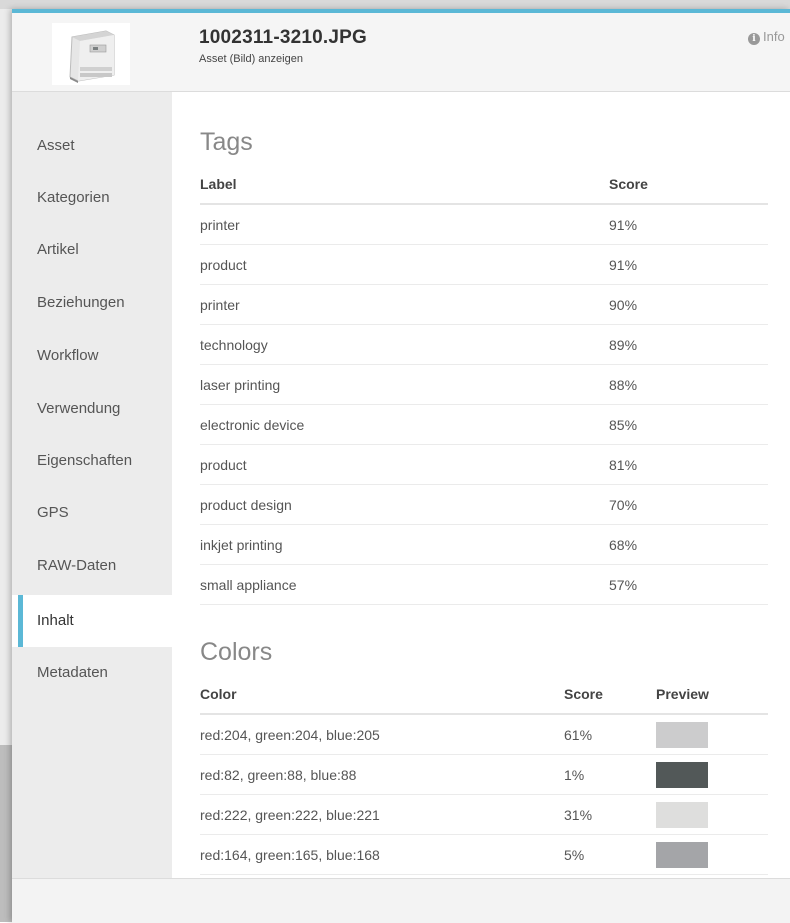 This screenshot has width=790, height=923. I want to click on sidebar-item-verwendung: Verwendung, so click(92, 409).